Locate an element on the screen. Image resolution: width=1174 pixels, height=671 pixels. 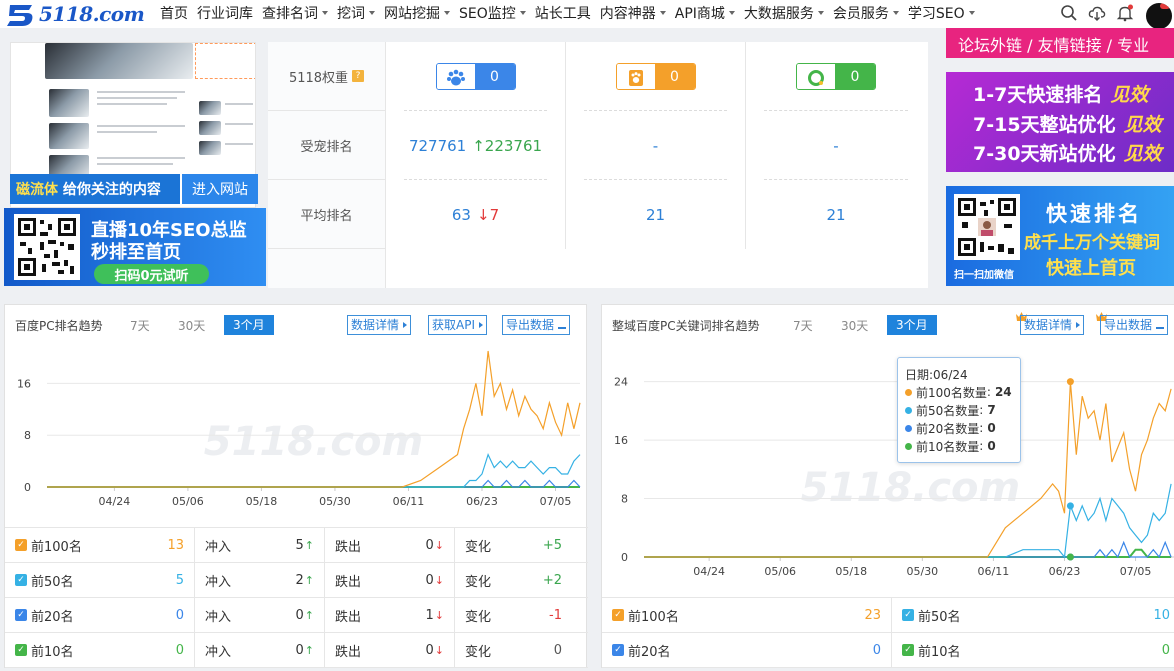
rise-label: 冲入 is located at coordinates (218, 547).